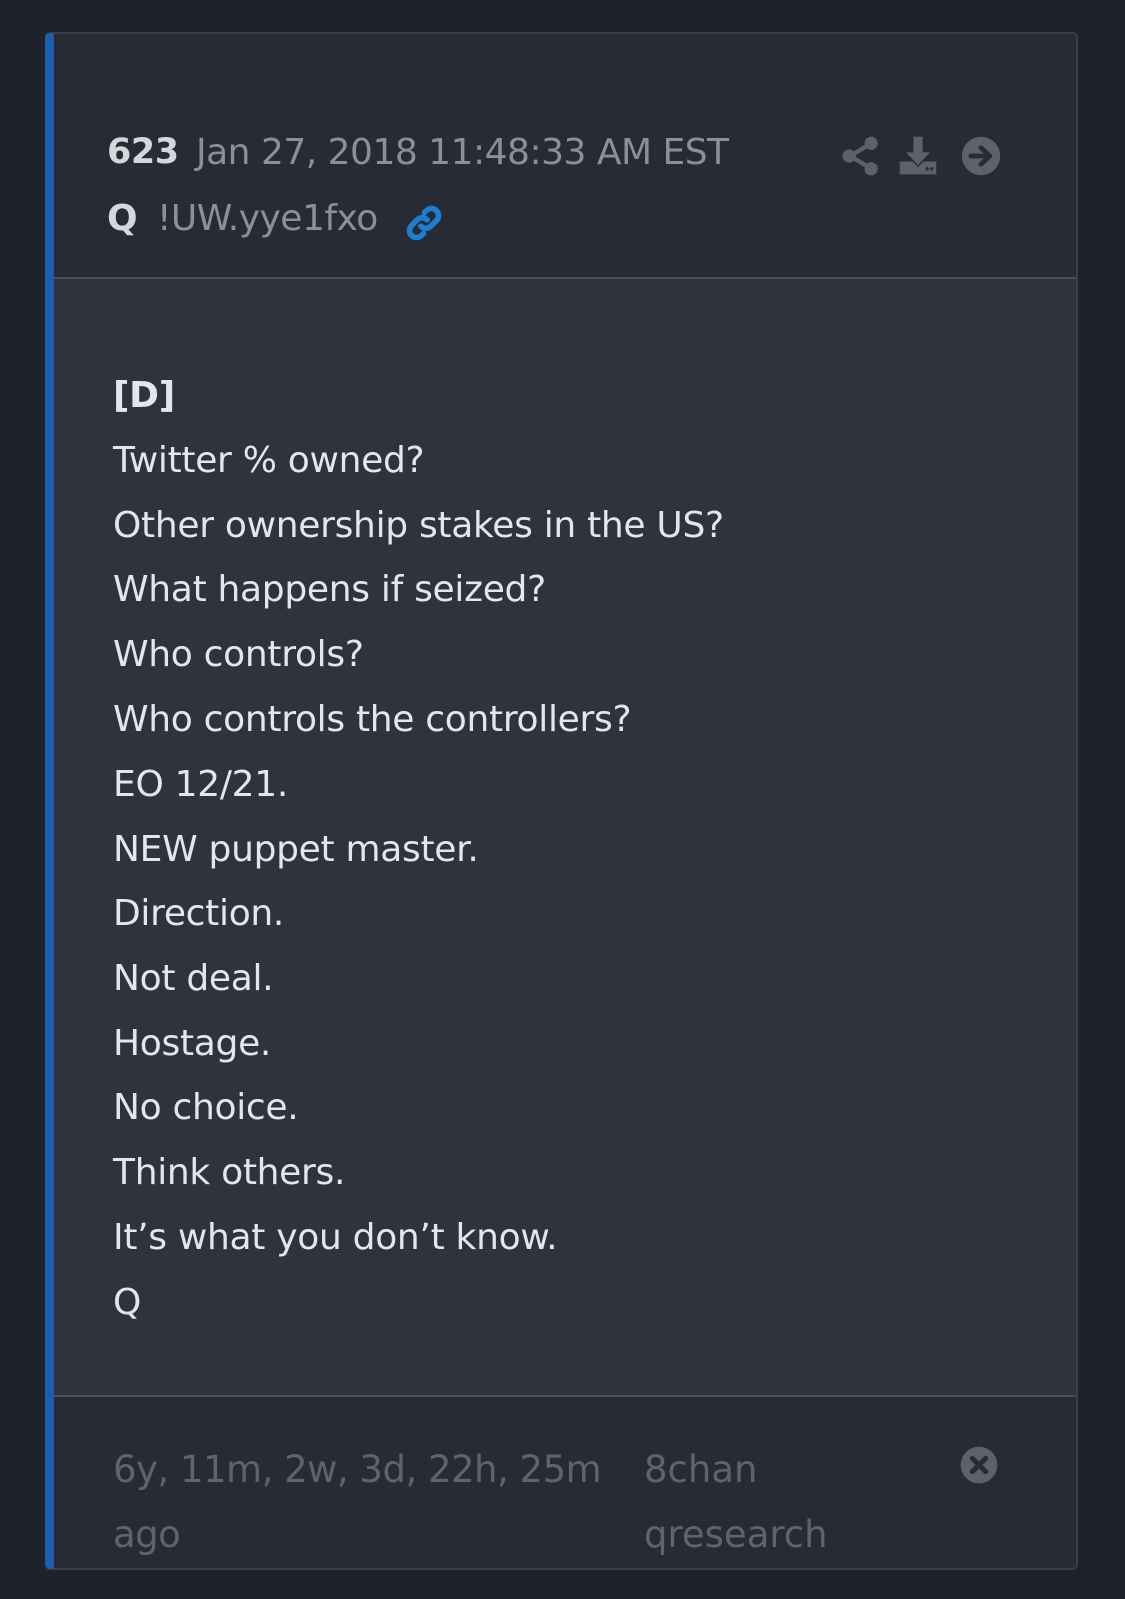  Describe the element at coordinates (199, 913) in the screenshot. I see `post-line: Direction.` at that location.